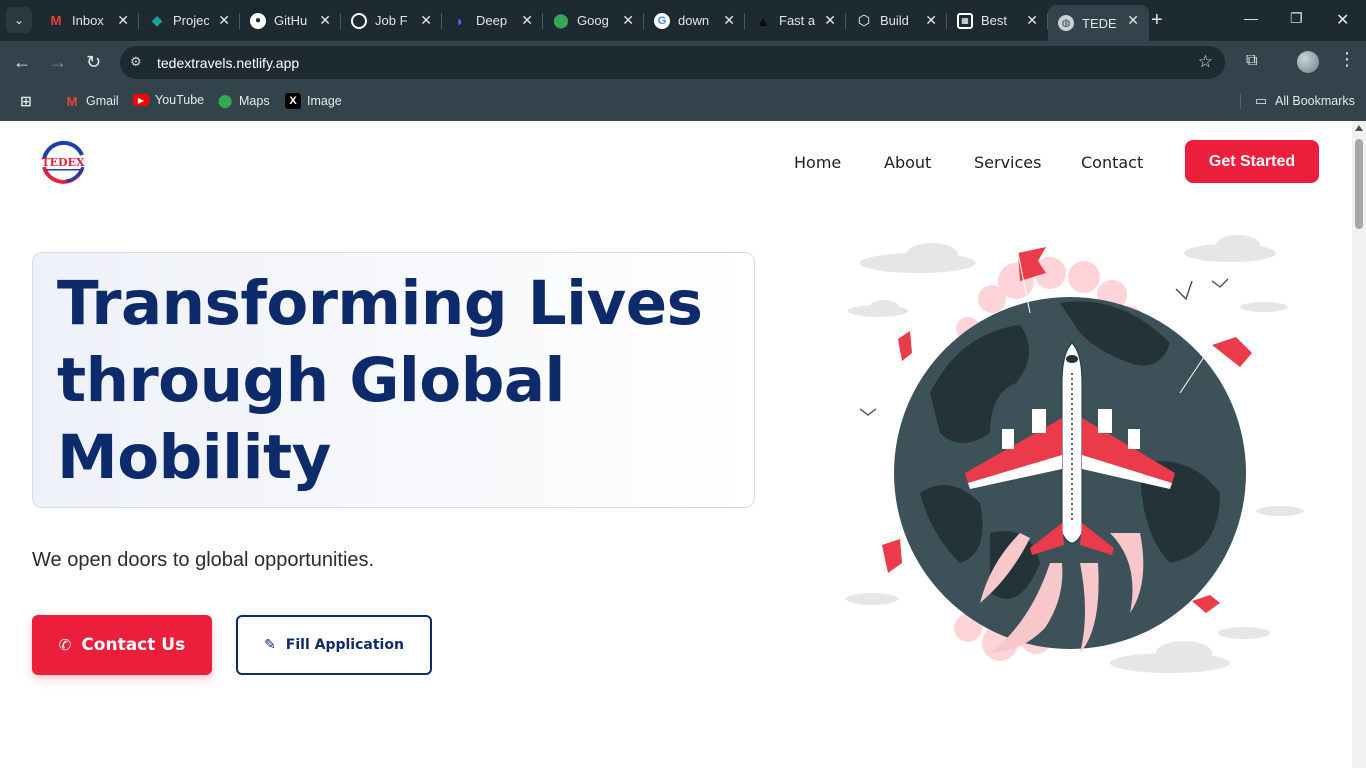 The image size is (1366, 768). Describe the element at coordinates (672, 62) in the screenshot. I see `address-bar: ⚙ tedextravels.netlify.app ☆` at that location.